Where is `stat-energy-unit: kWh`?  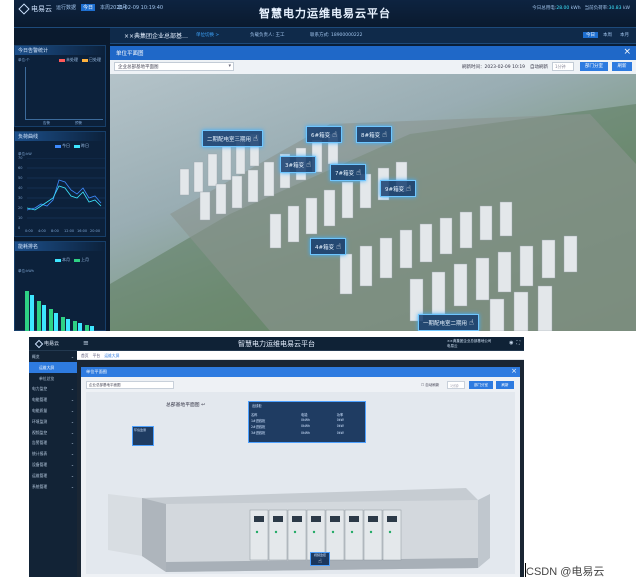
stat-energy-unit: kWh is located at coordinates (575, 8).